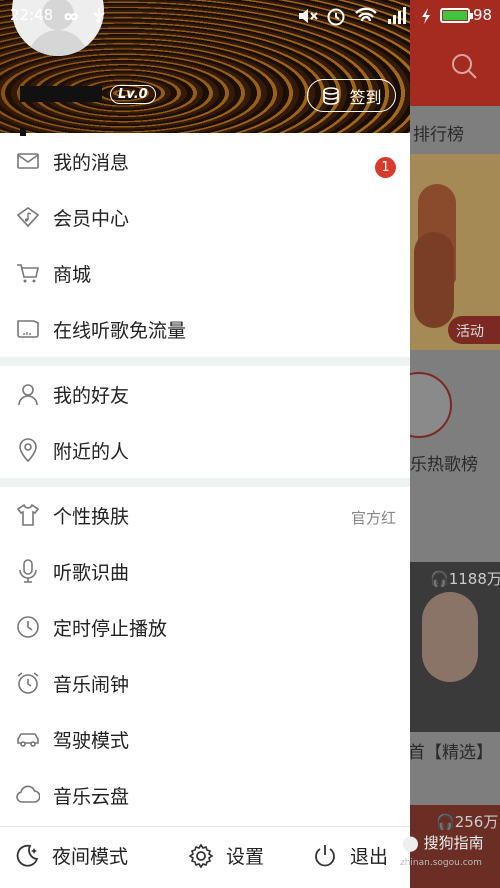 This screenshot has height=888, width=500. I want to click on menu-item-driving-mode: 驾驶模式, so click(205, 739).